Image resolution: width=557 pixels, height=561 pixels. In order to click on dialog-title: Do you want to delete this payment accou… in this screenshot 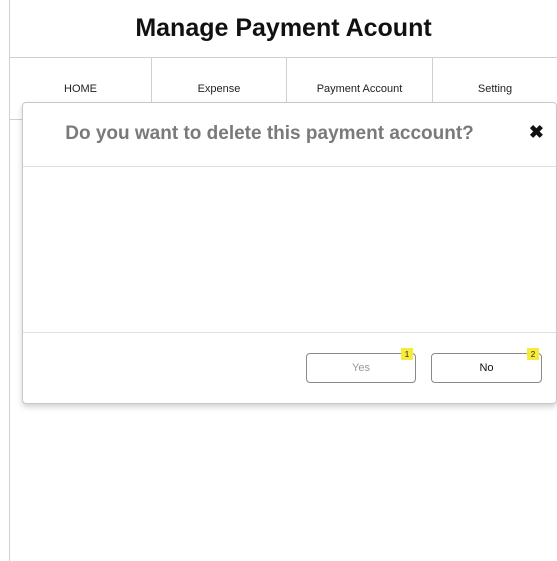, I will do `click(269, 133)`.